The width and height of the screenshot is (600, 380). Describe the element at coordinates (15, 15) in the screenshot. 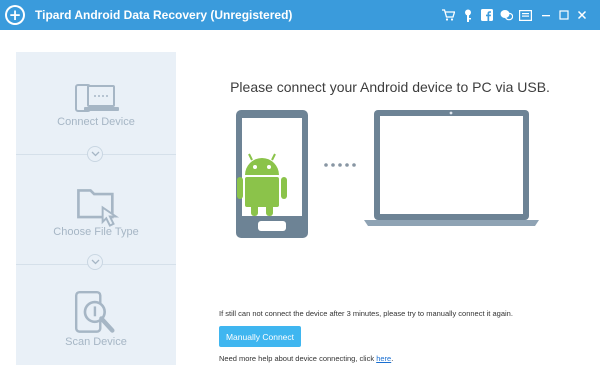

I see `plus-icon: +` at that location.